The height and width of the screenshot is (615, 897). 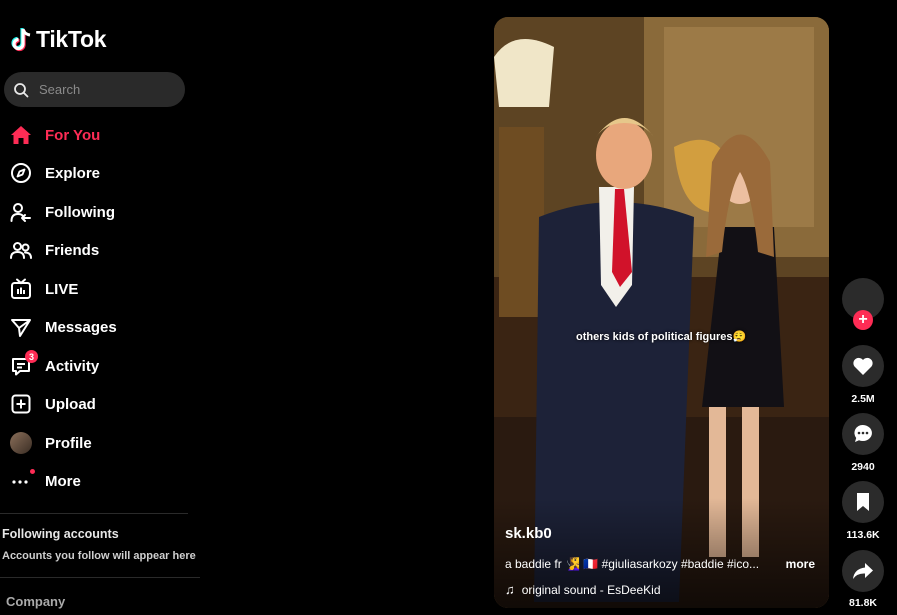 What do you see at coordinates (21, 89) in the screenshot?
I see `search-icon` at bounding box center [21, 89].